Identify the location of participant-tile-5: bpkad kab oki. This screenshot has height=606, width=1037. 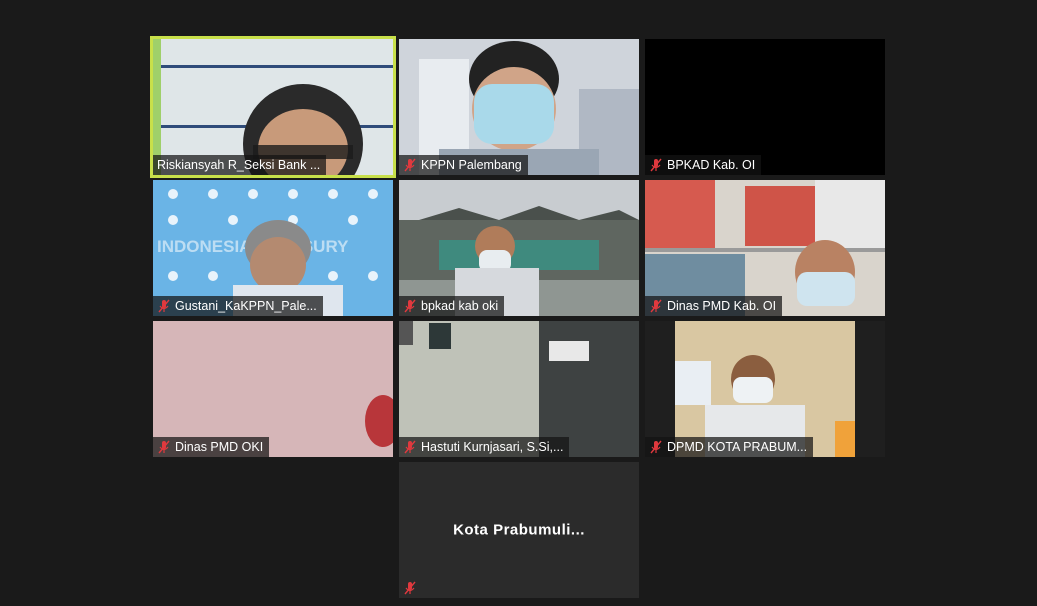
(519, 248).